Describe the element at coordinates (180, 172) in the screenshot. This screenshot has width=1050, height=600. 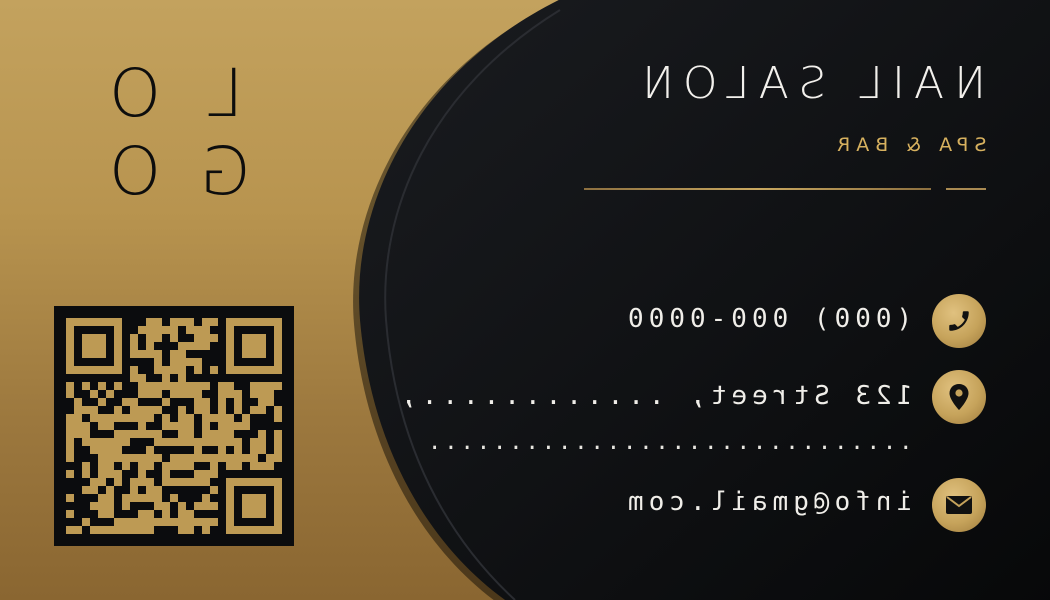
I see `logo-line-2: G O` at that location.